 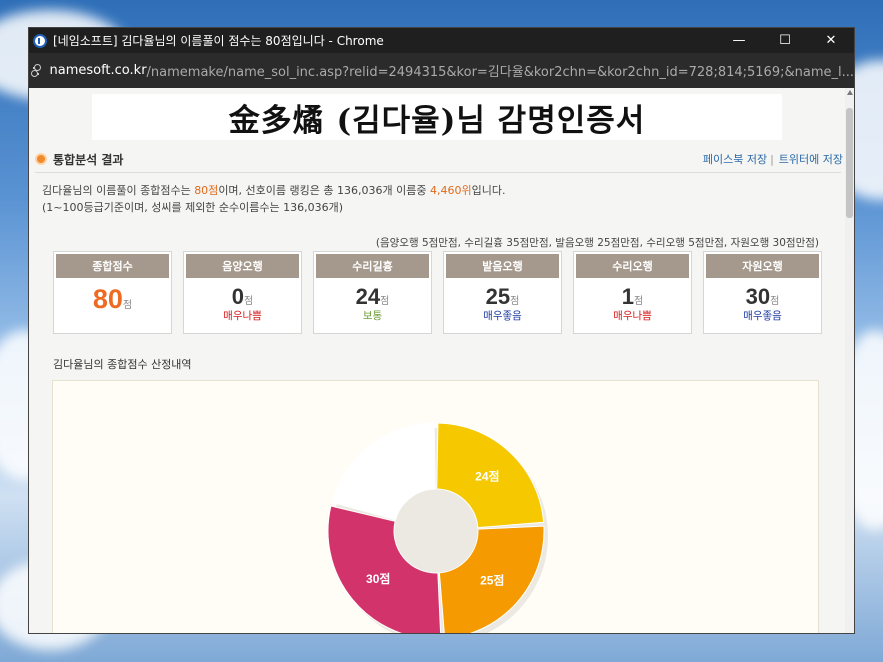 I want to click on card-score: 24, so click(x=368, y=296).